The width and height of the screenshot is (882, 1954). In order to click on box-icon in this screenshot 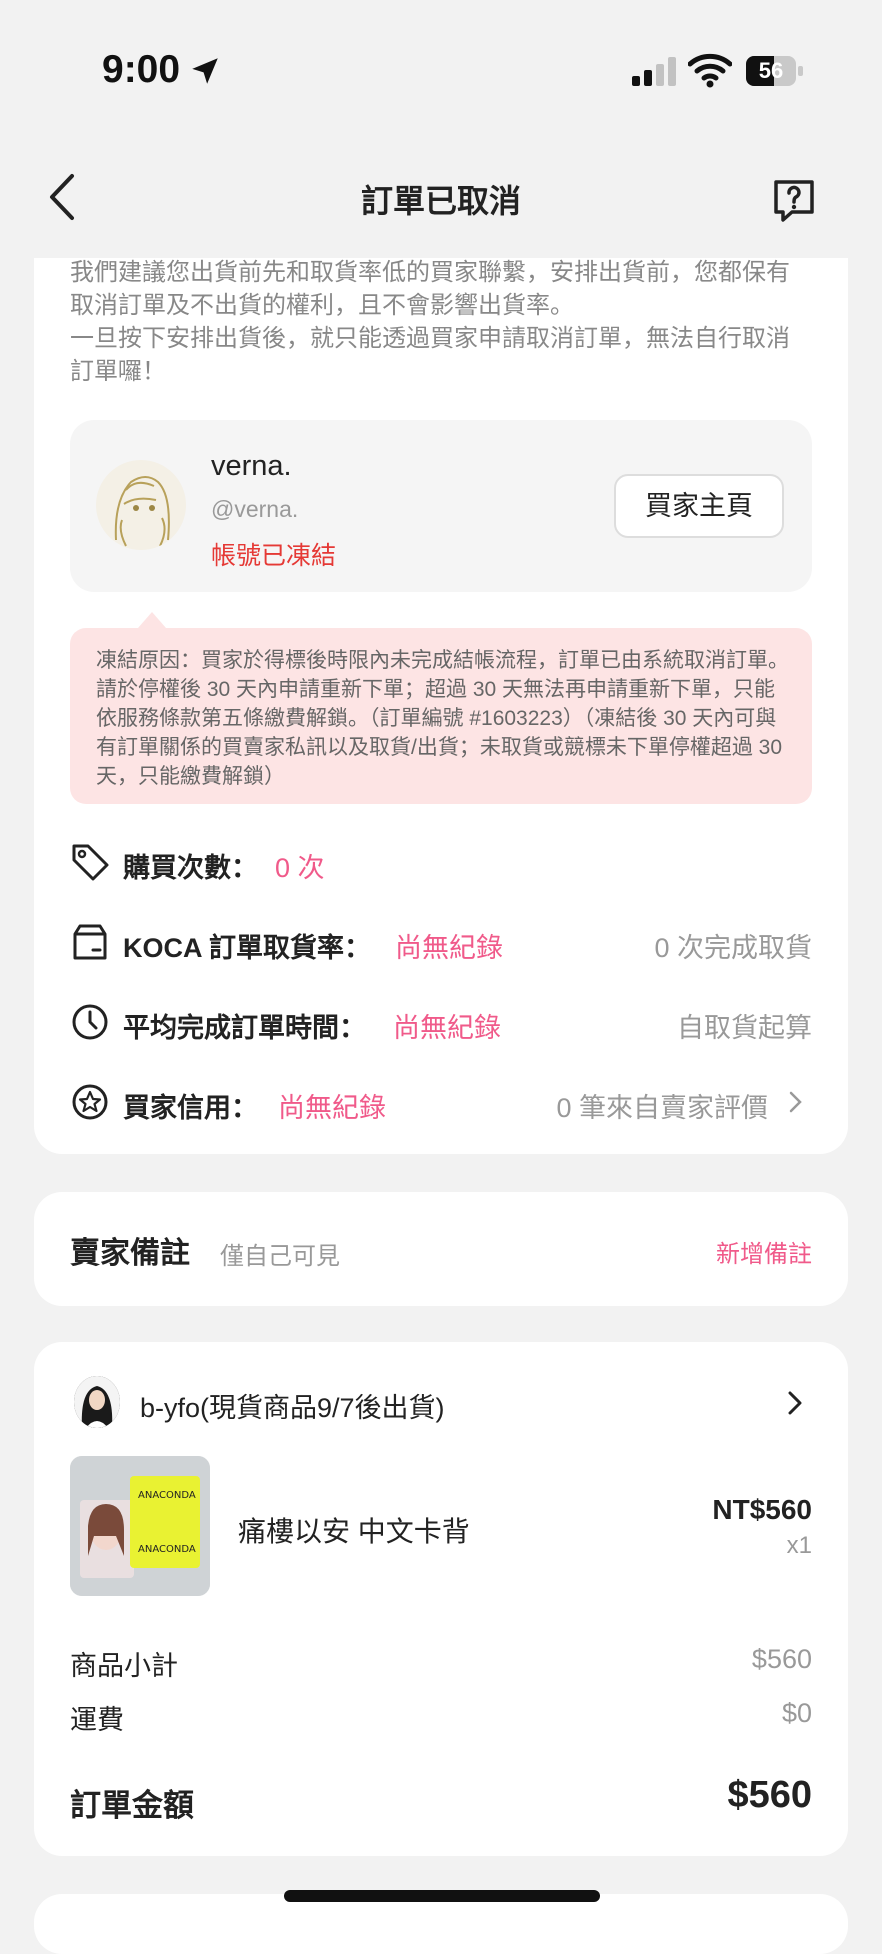, I will do `click(90, 942)`.